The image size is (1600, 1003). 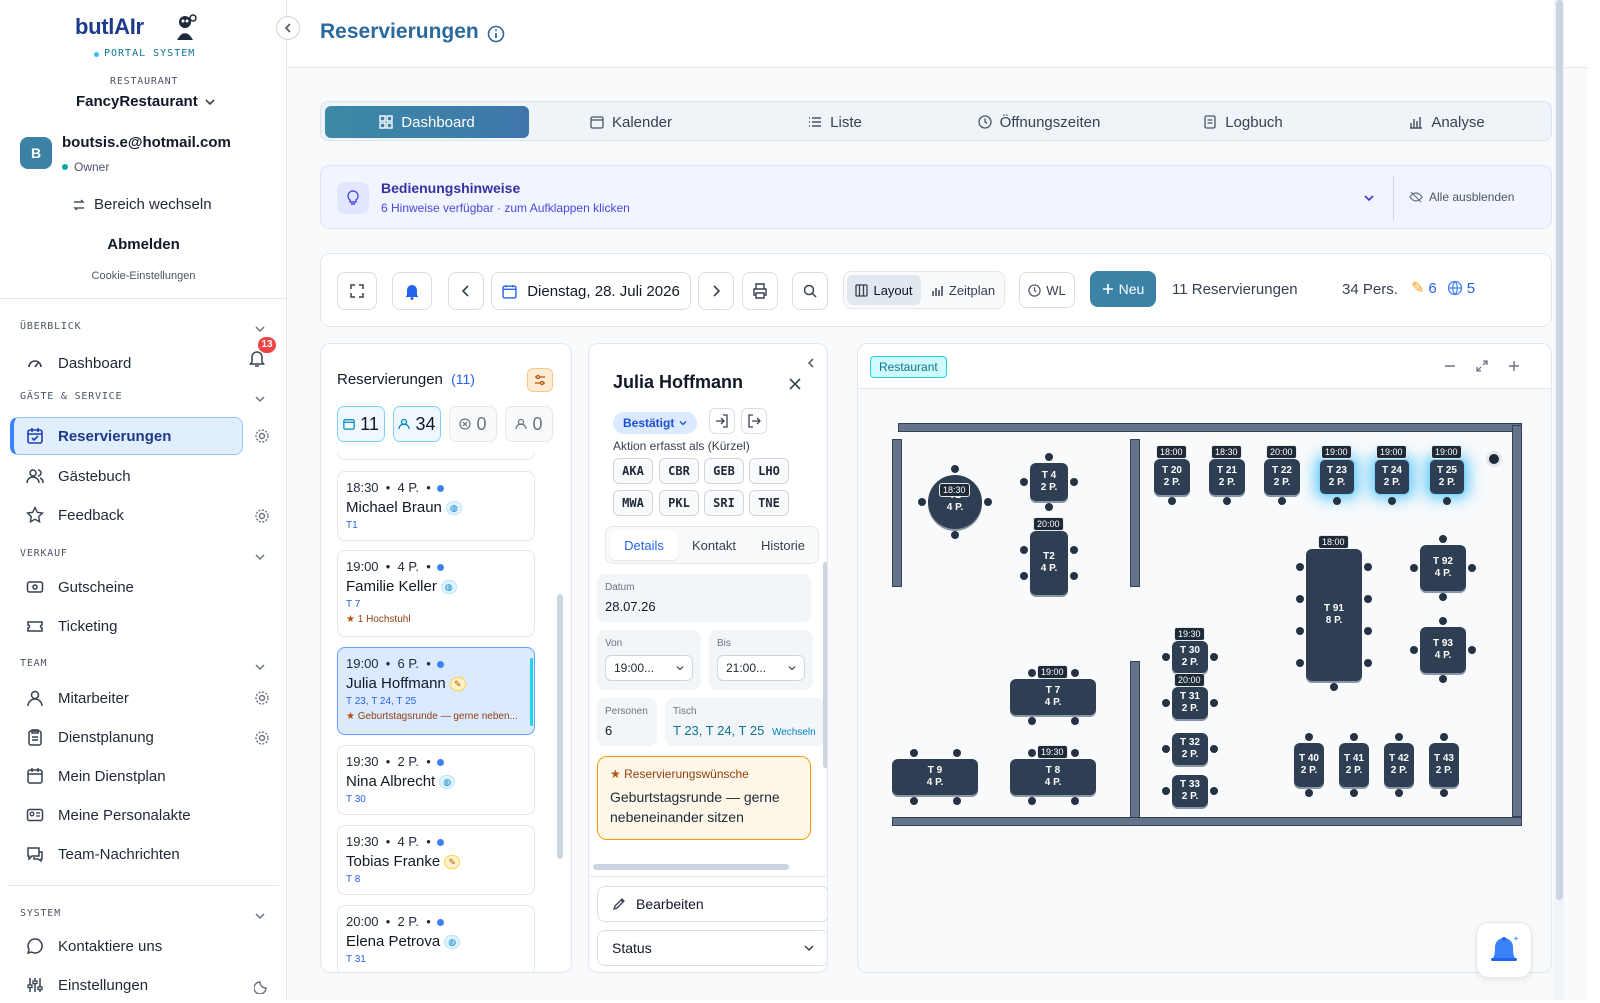 I want to click on sidebar-collapse-button, so click(x=288, y=28).